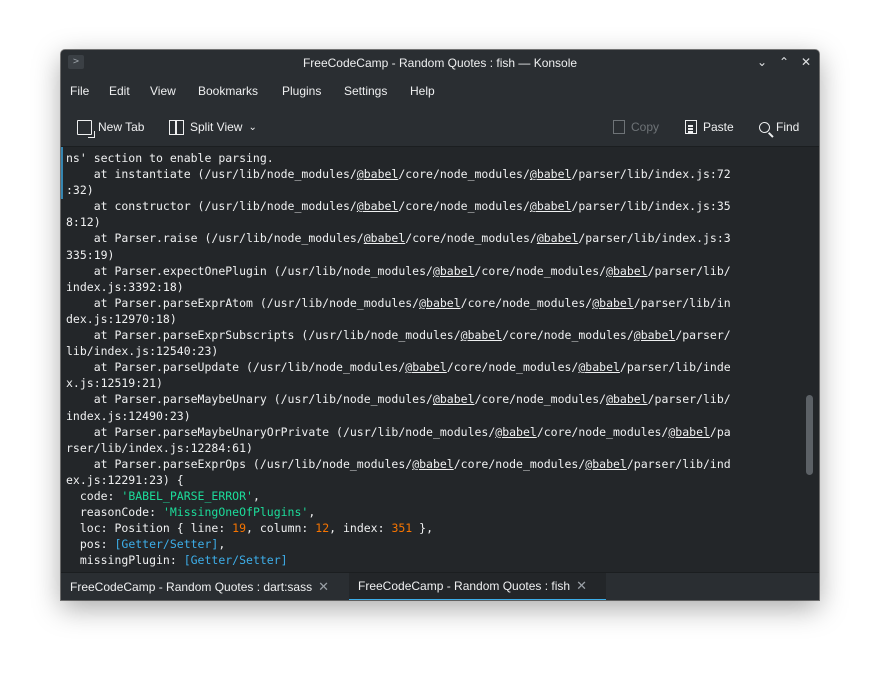 Image resolution: width=880 pixels, height=674 pixels. I want to click on terminal-scrollbar, so click(810, 373).